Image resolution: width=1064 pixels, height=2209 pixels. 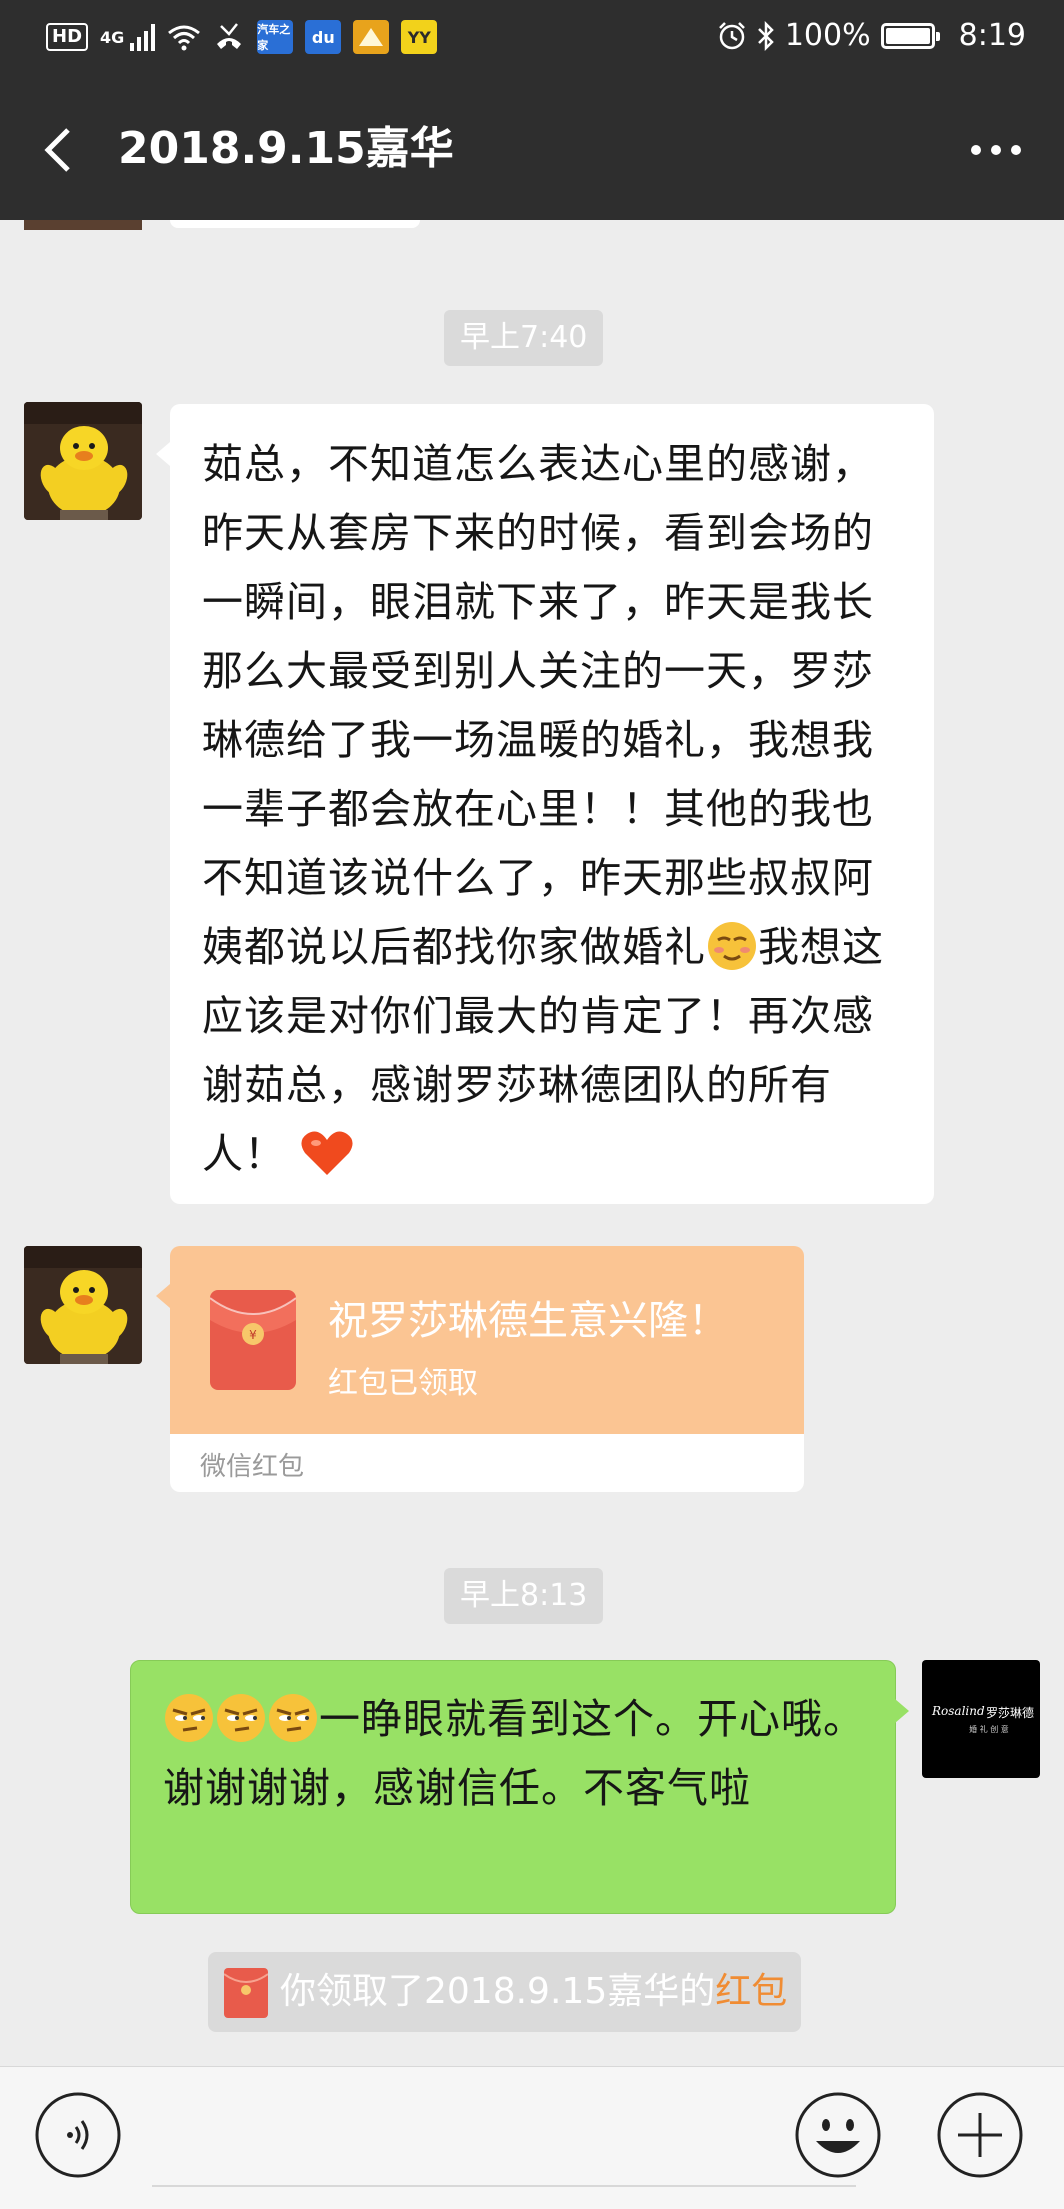 I want to click on signal-icon, so click(x=143, y=37).